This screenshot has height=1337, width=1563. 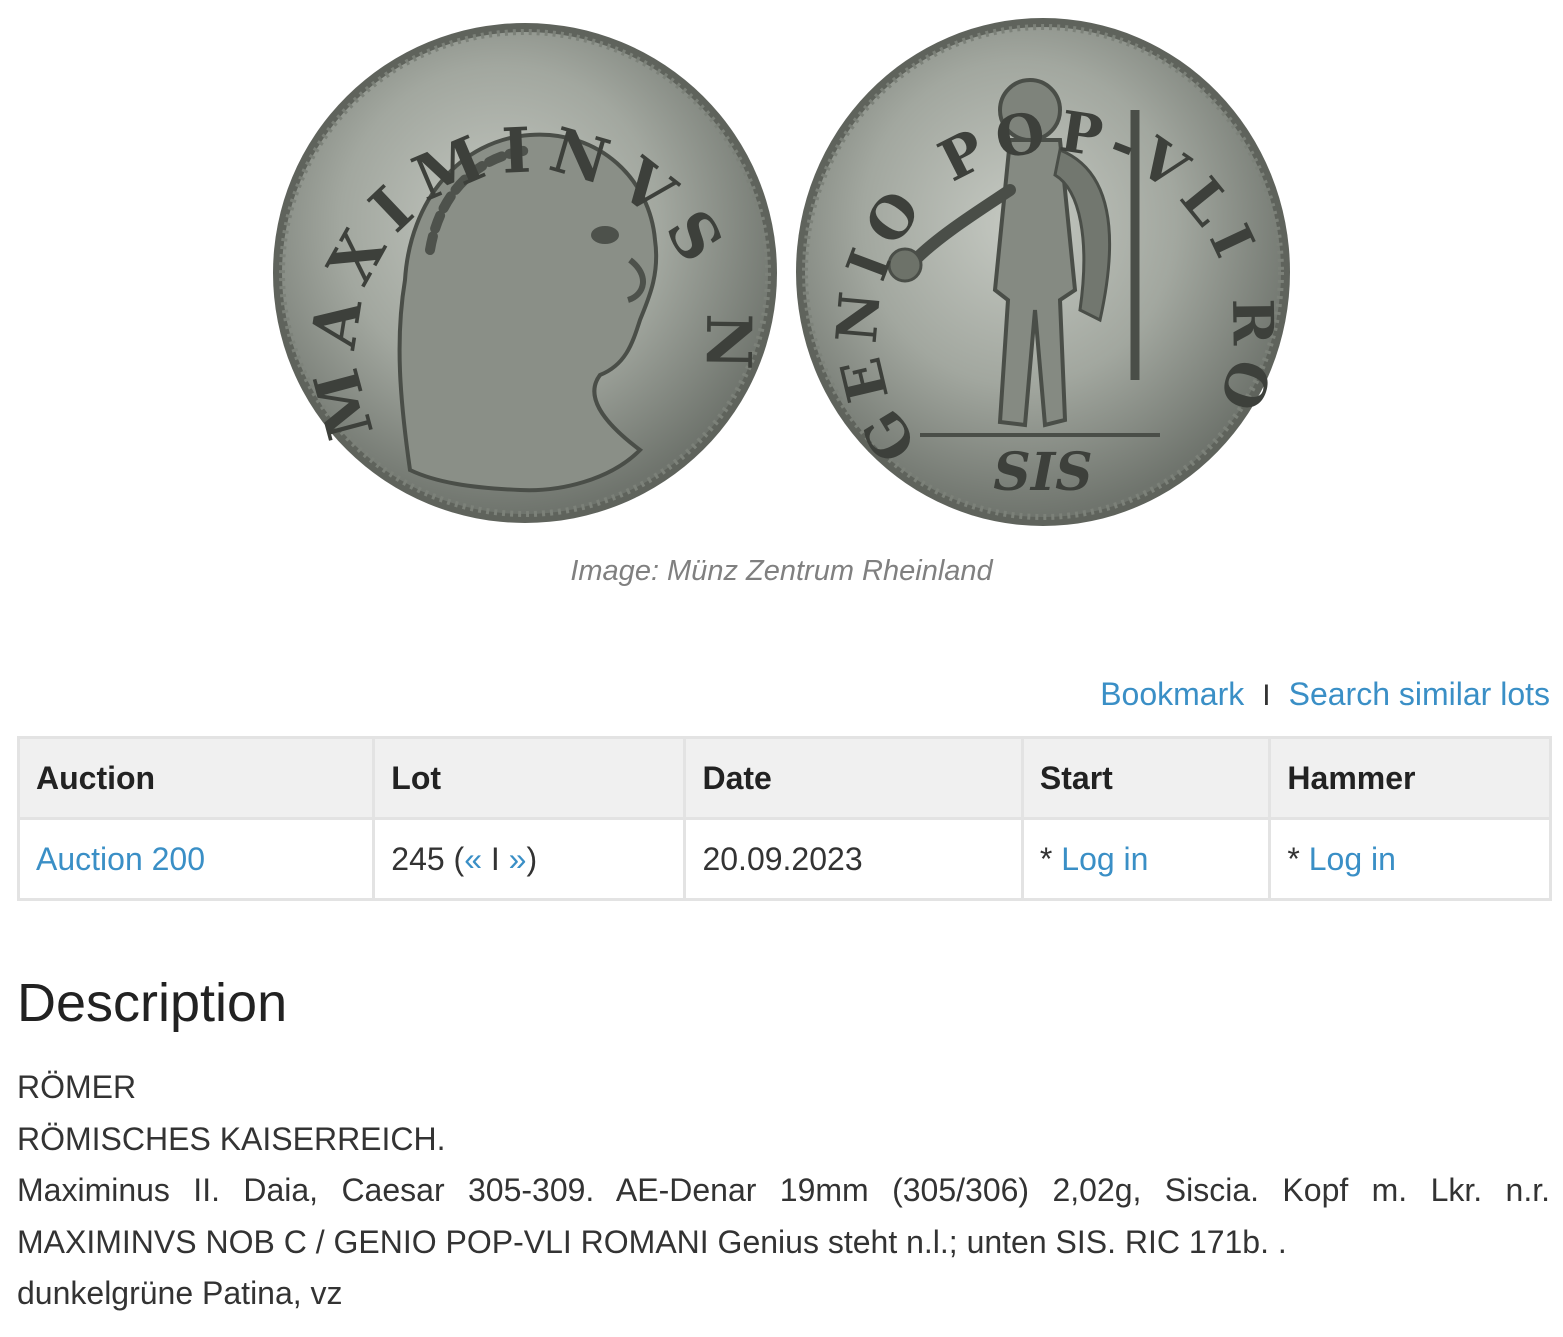 What do you see at coordinates (77, 1087) in the screenshot?
I see `description-line-category: RÖMER` at bounding box center [77, 1087].